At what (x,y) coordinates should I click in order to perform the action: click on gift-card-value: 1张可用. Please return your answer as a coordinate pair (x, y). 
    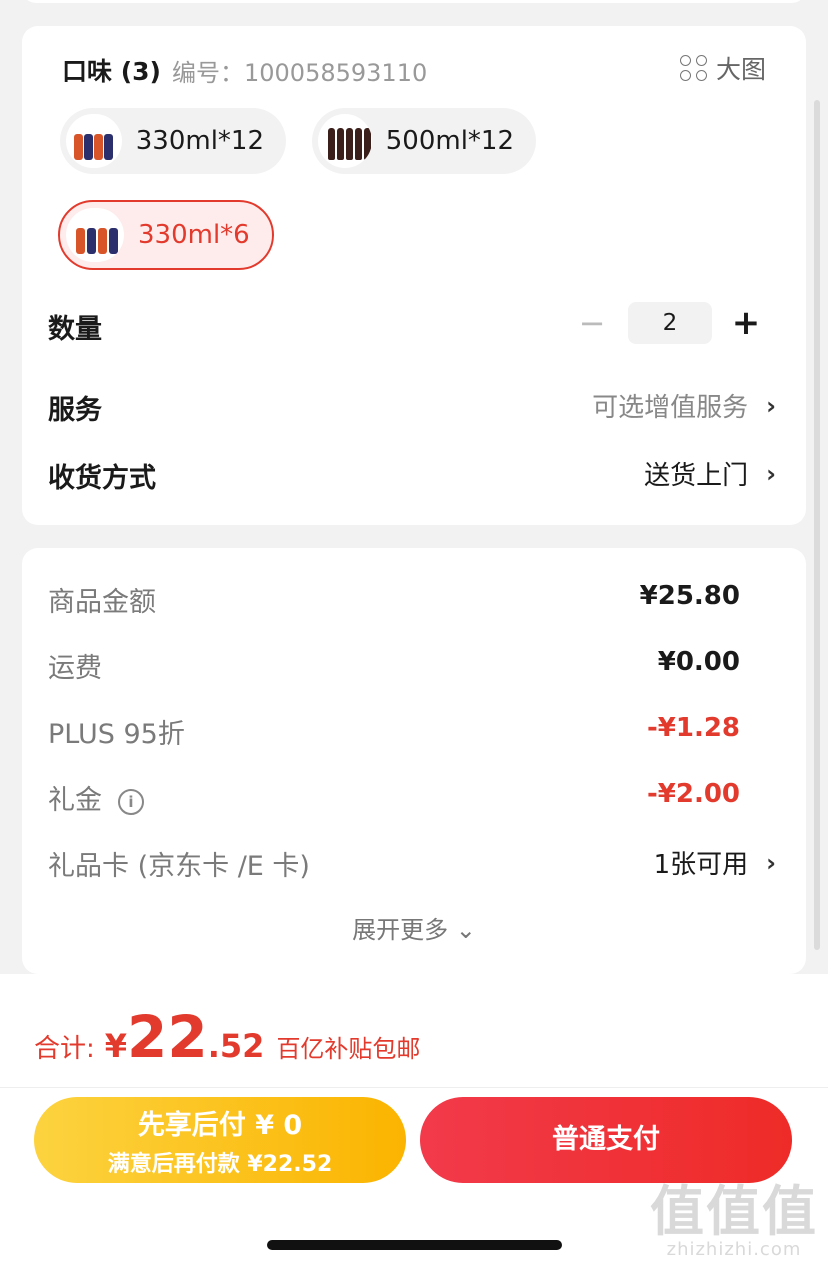
    Looking at the image, I should click on (701, 865).